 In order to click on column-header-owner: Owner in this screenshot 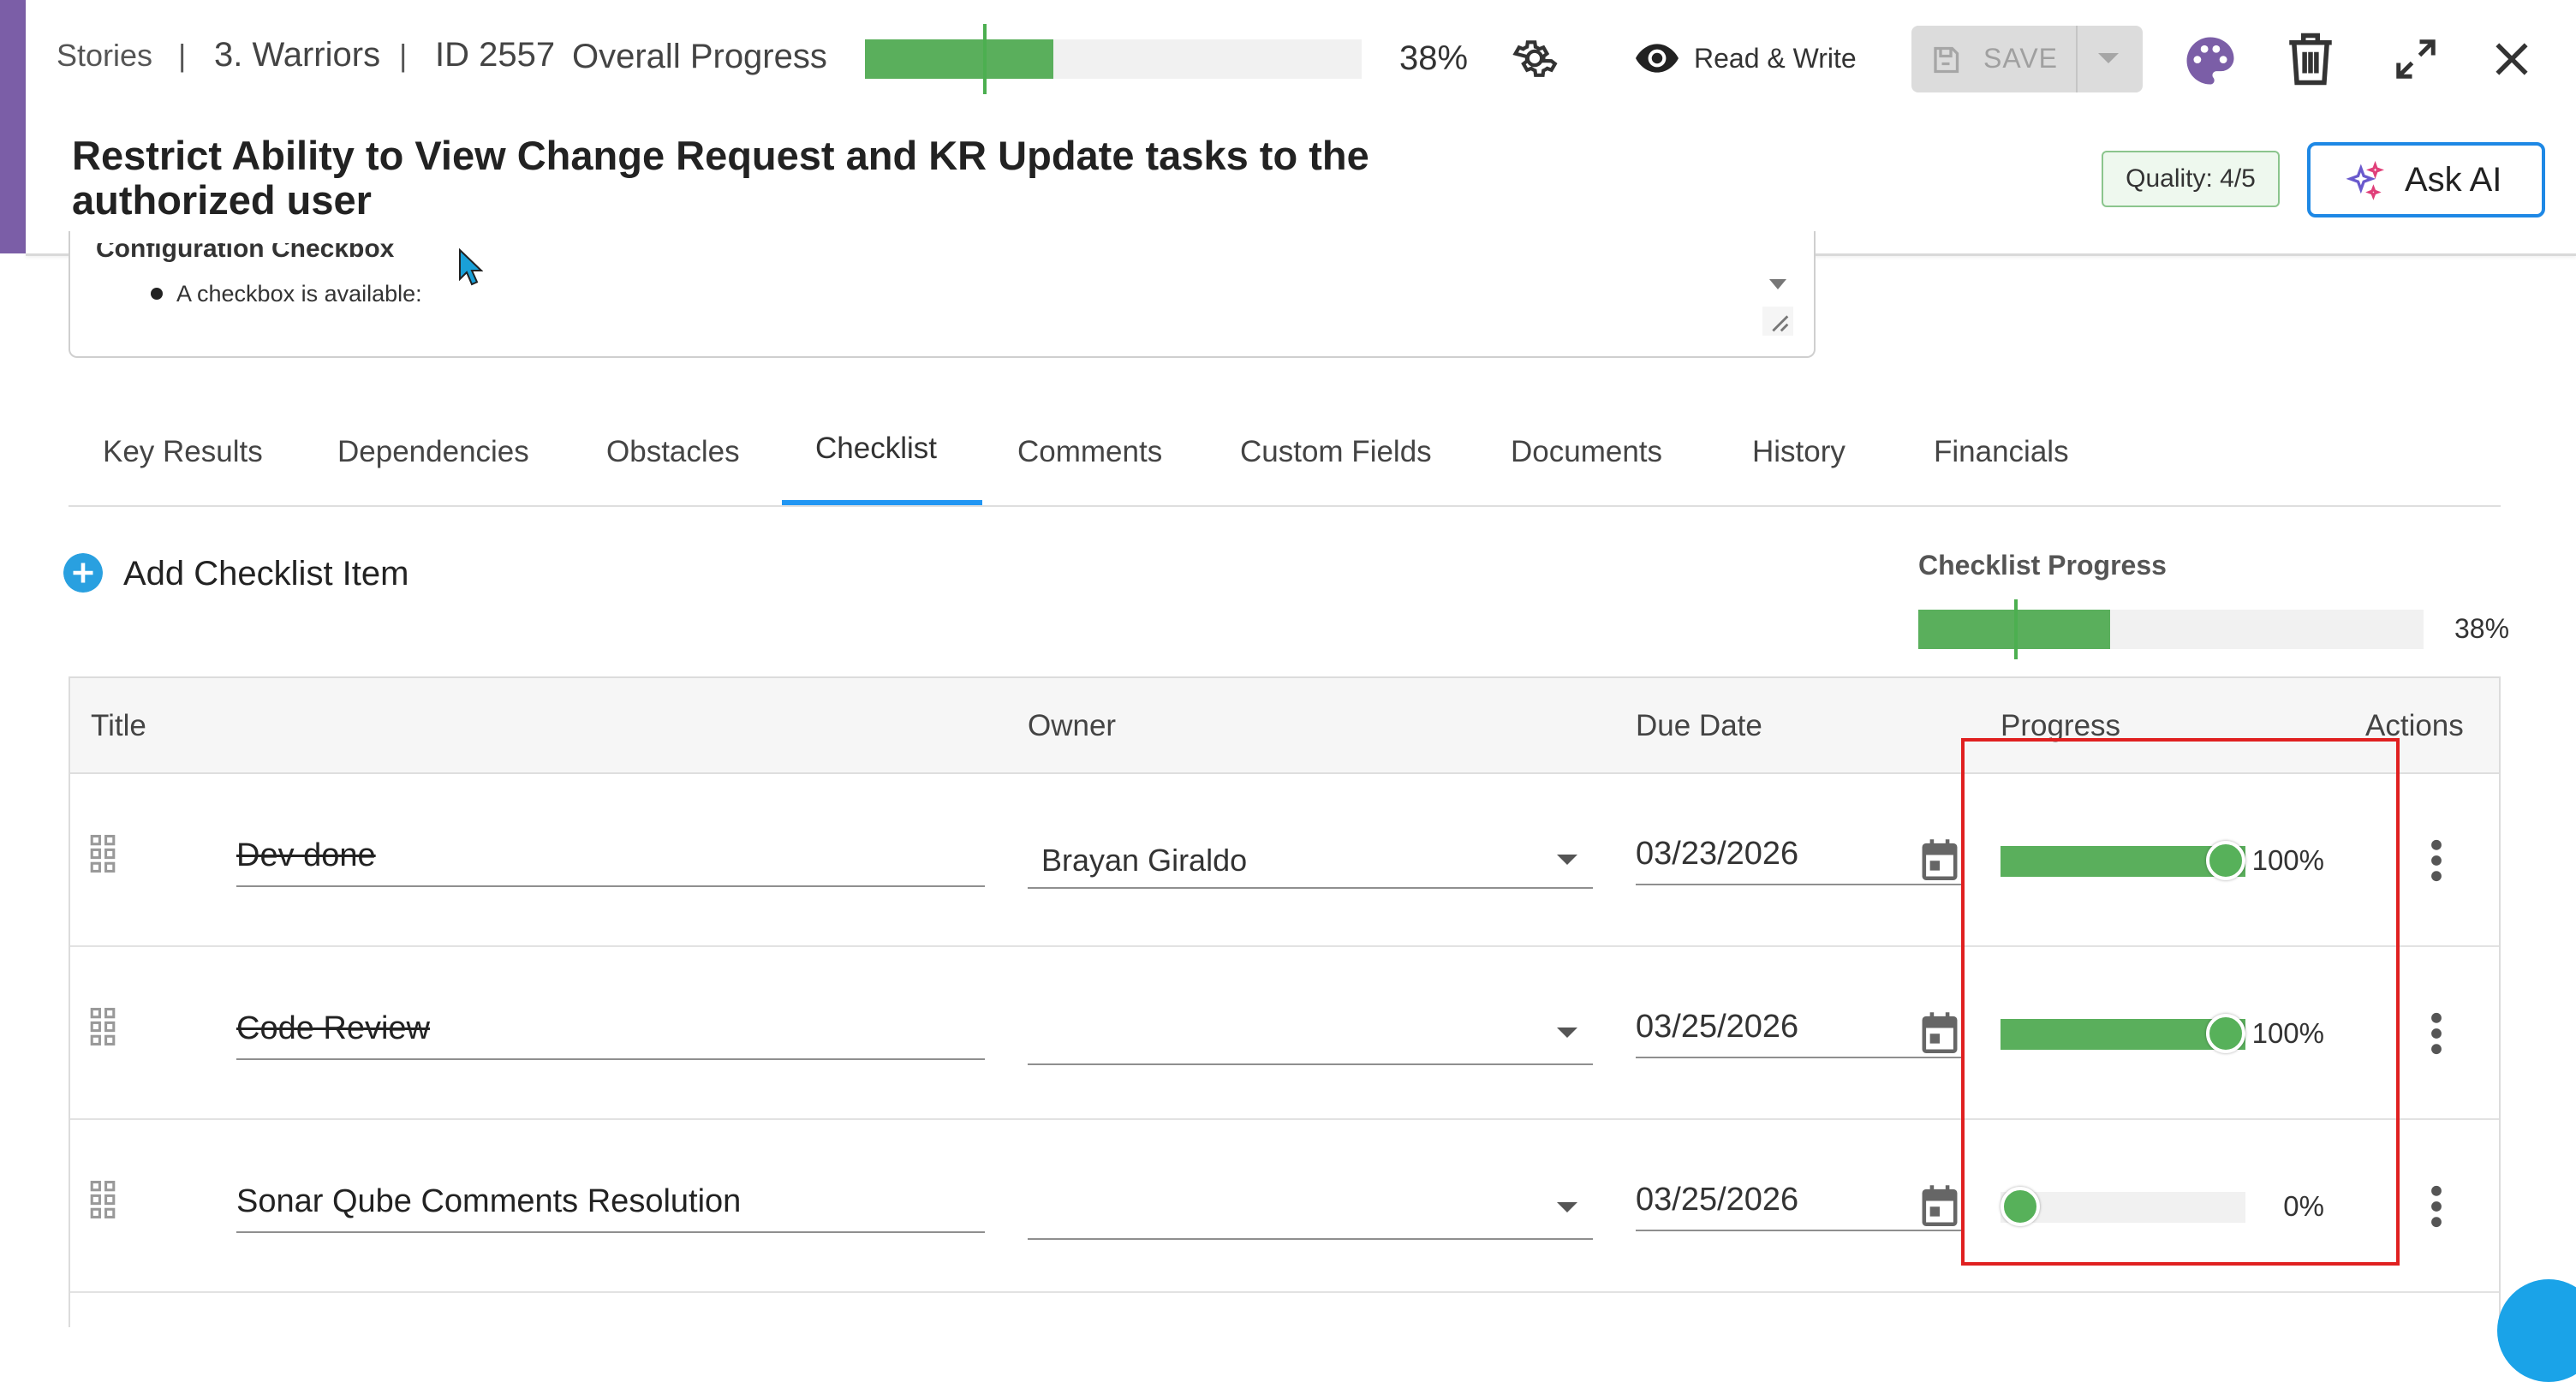, I will do `click(1072, 726)`.